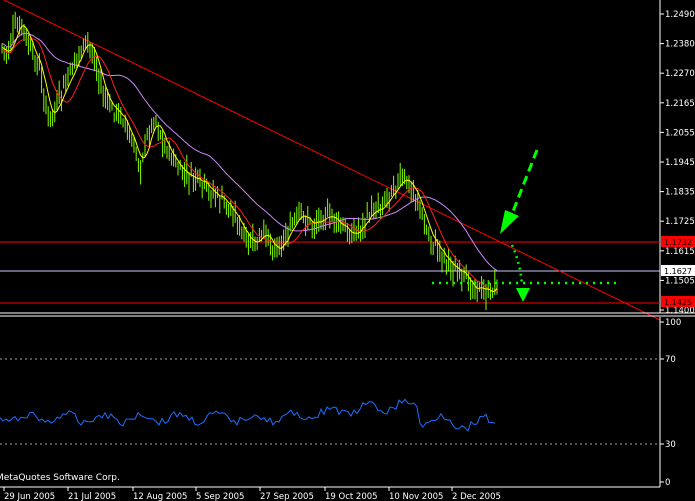  Describe the element at coordinates (680, 104) in the screenshot. I see `price-tick-label: 1.2165` at that location.